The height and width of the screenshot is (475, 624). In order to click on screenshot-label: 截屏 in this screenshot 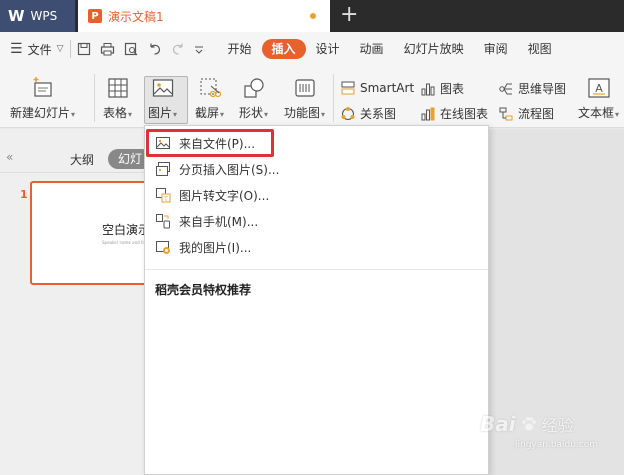, I will do `click(207, 113)`.